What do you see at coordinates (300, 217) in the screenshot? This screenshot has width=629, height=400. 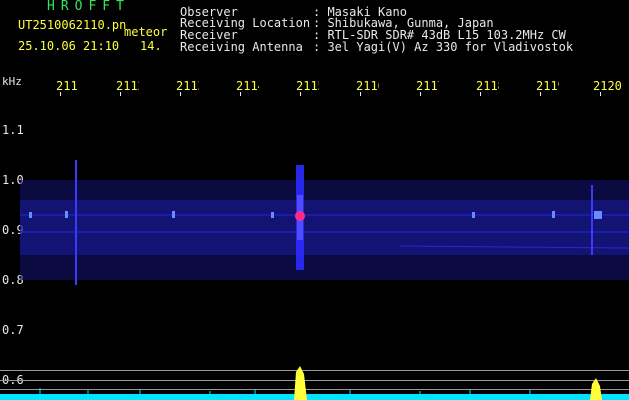 I see `meteor-echo` at bounding box center [300, 217].